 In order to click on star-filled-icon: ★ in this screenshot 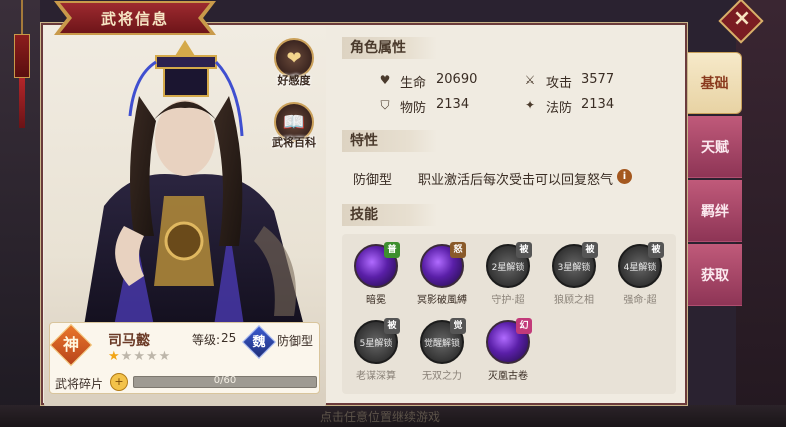, I will do `click(114, 356)`.